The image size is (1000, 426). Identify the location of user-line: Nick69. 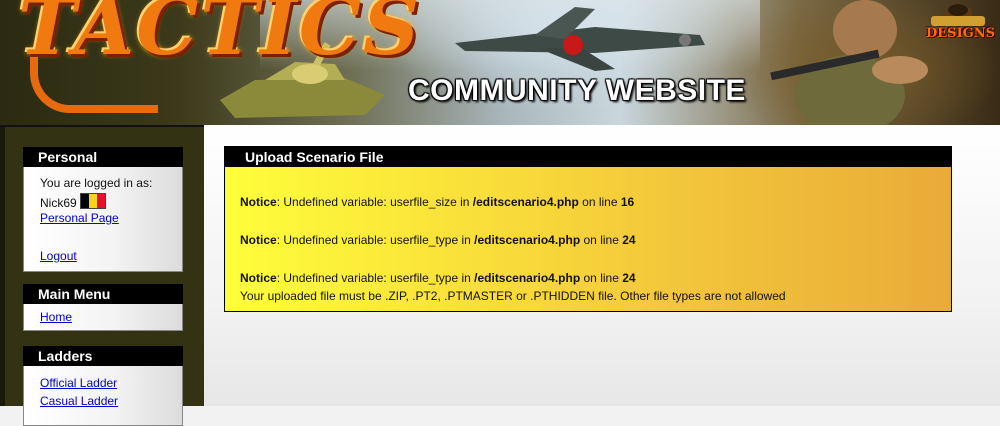
(111, 202).